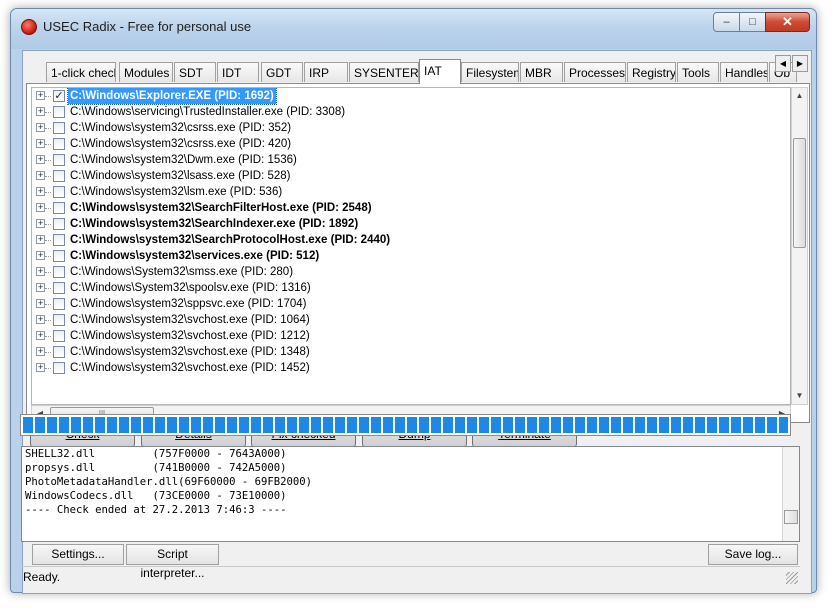 Image resolution: width=837 pixels, height=613 pixels. Describe the element at coordinates (800, 63) in the screenshot. I see `tab-scroll-right-icon: ▶` at that location.